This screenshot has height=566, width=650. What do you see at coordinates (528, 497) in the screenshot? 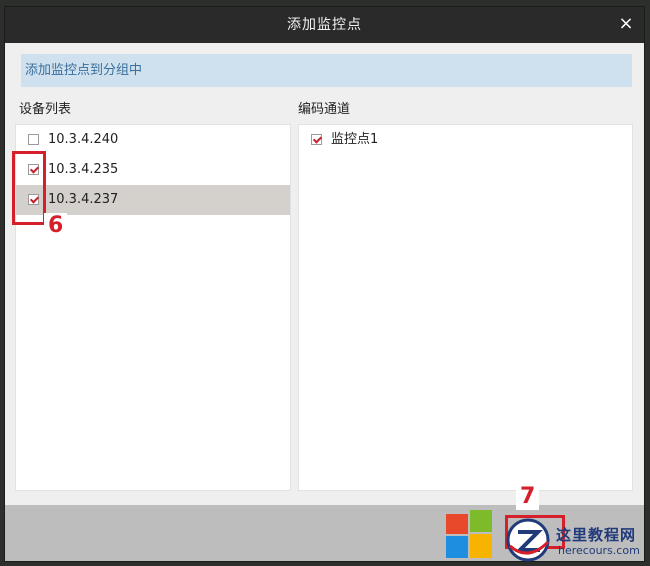
I see `step7-number: 7` at bounding box center [528, 497].